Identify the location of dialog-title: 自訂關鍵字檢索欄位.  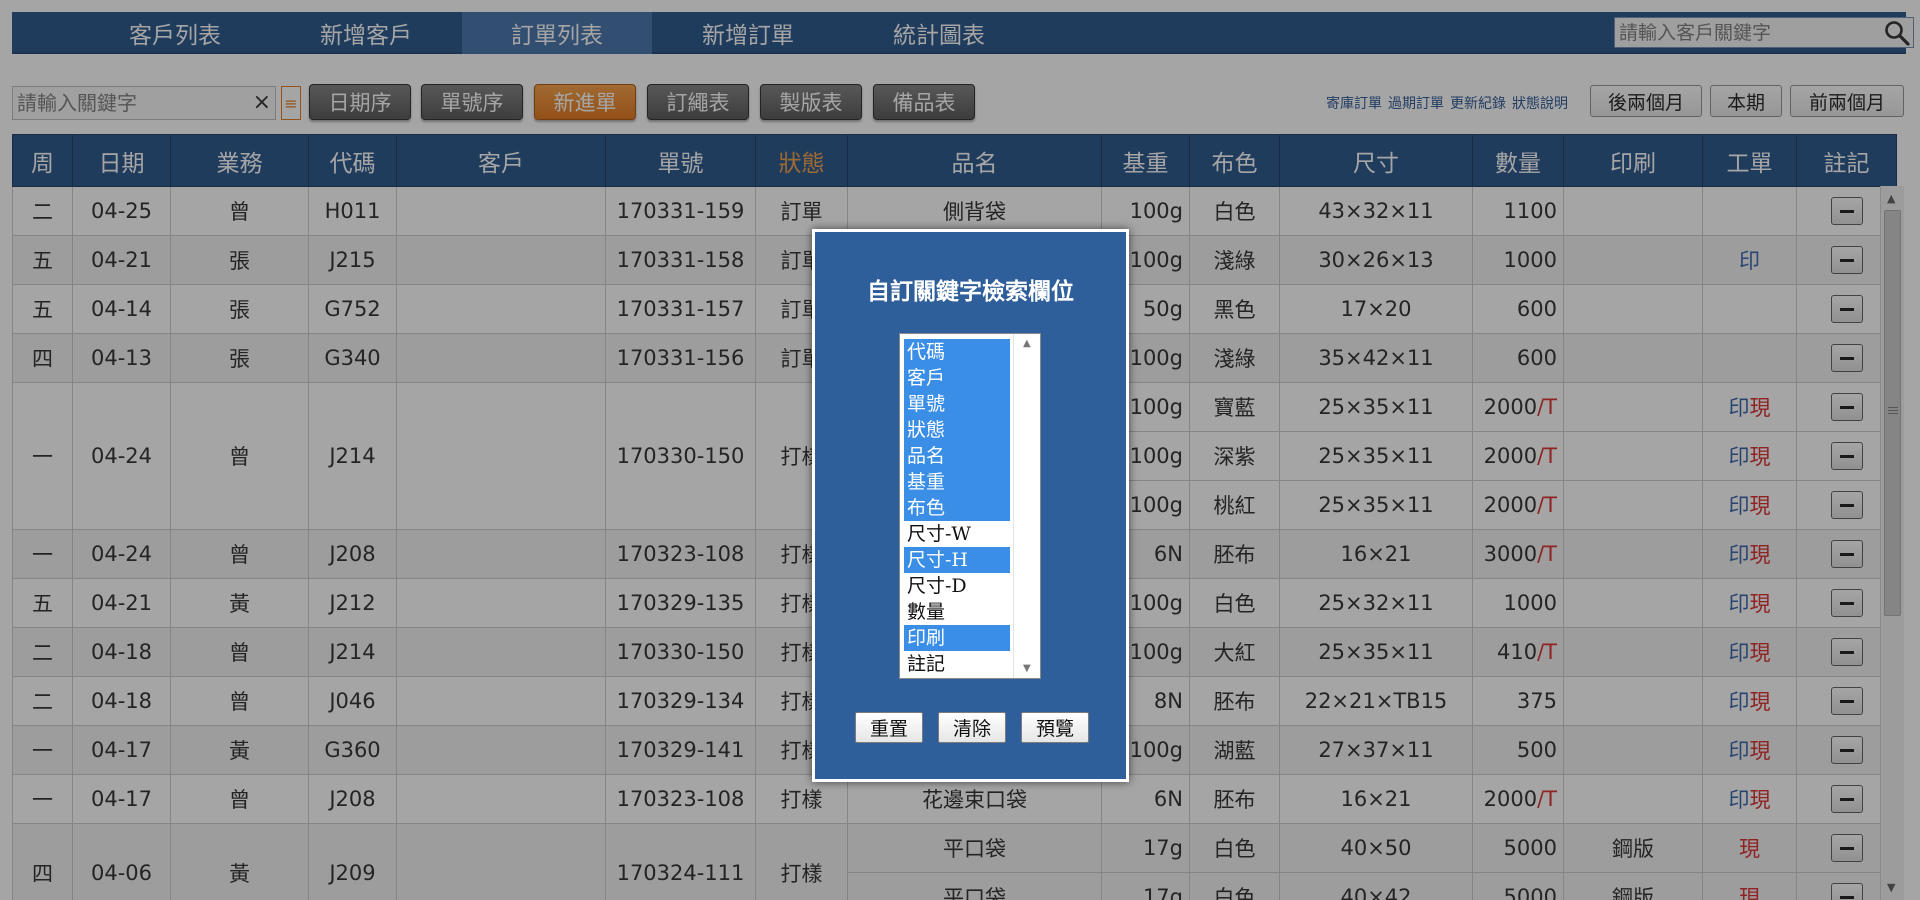
(970, 291).